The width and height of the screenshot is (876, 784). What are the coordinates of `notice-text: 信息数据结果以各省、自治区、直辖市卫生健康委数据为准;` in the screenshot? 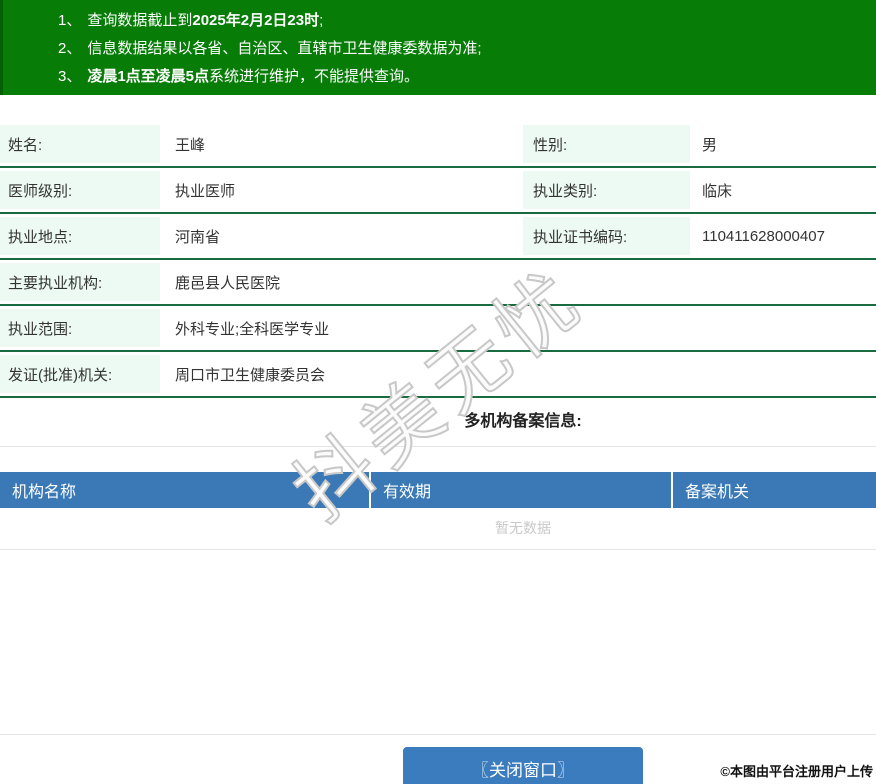 It's located at (284, 48).